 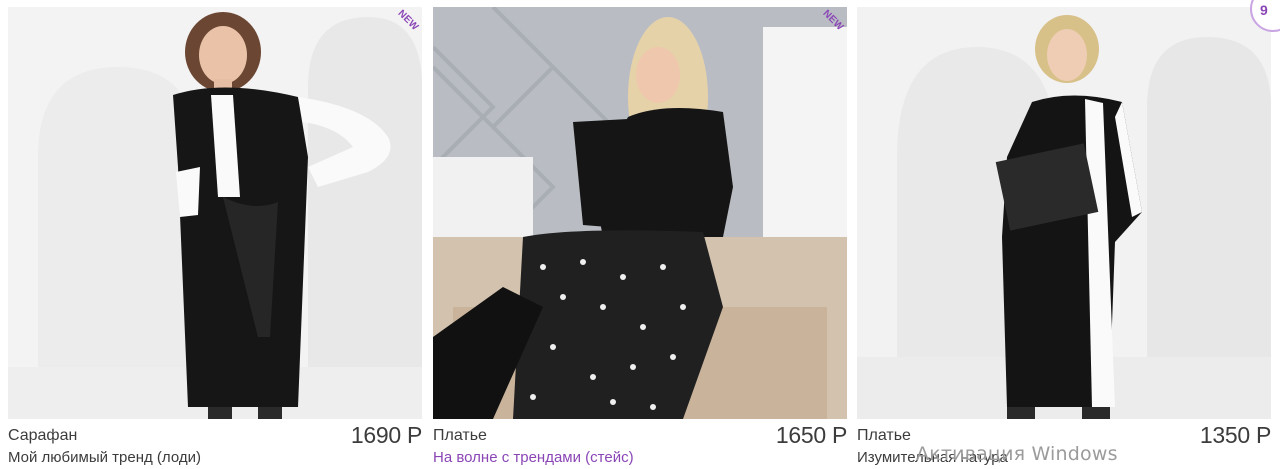 What do you see at coordinates (215, 444) in the screenshot?
I see `product-info: Сарафан 1690 Р Мой любимый тренд (лоди)` at bounding box center [215, 444].